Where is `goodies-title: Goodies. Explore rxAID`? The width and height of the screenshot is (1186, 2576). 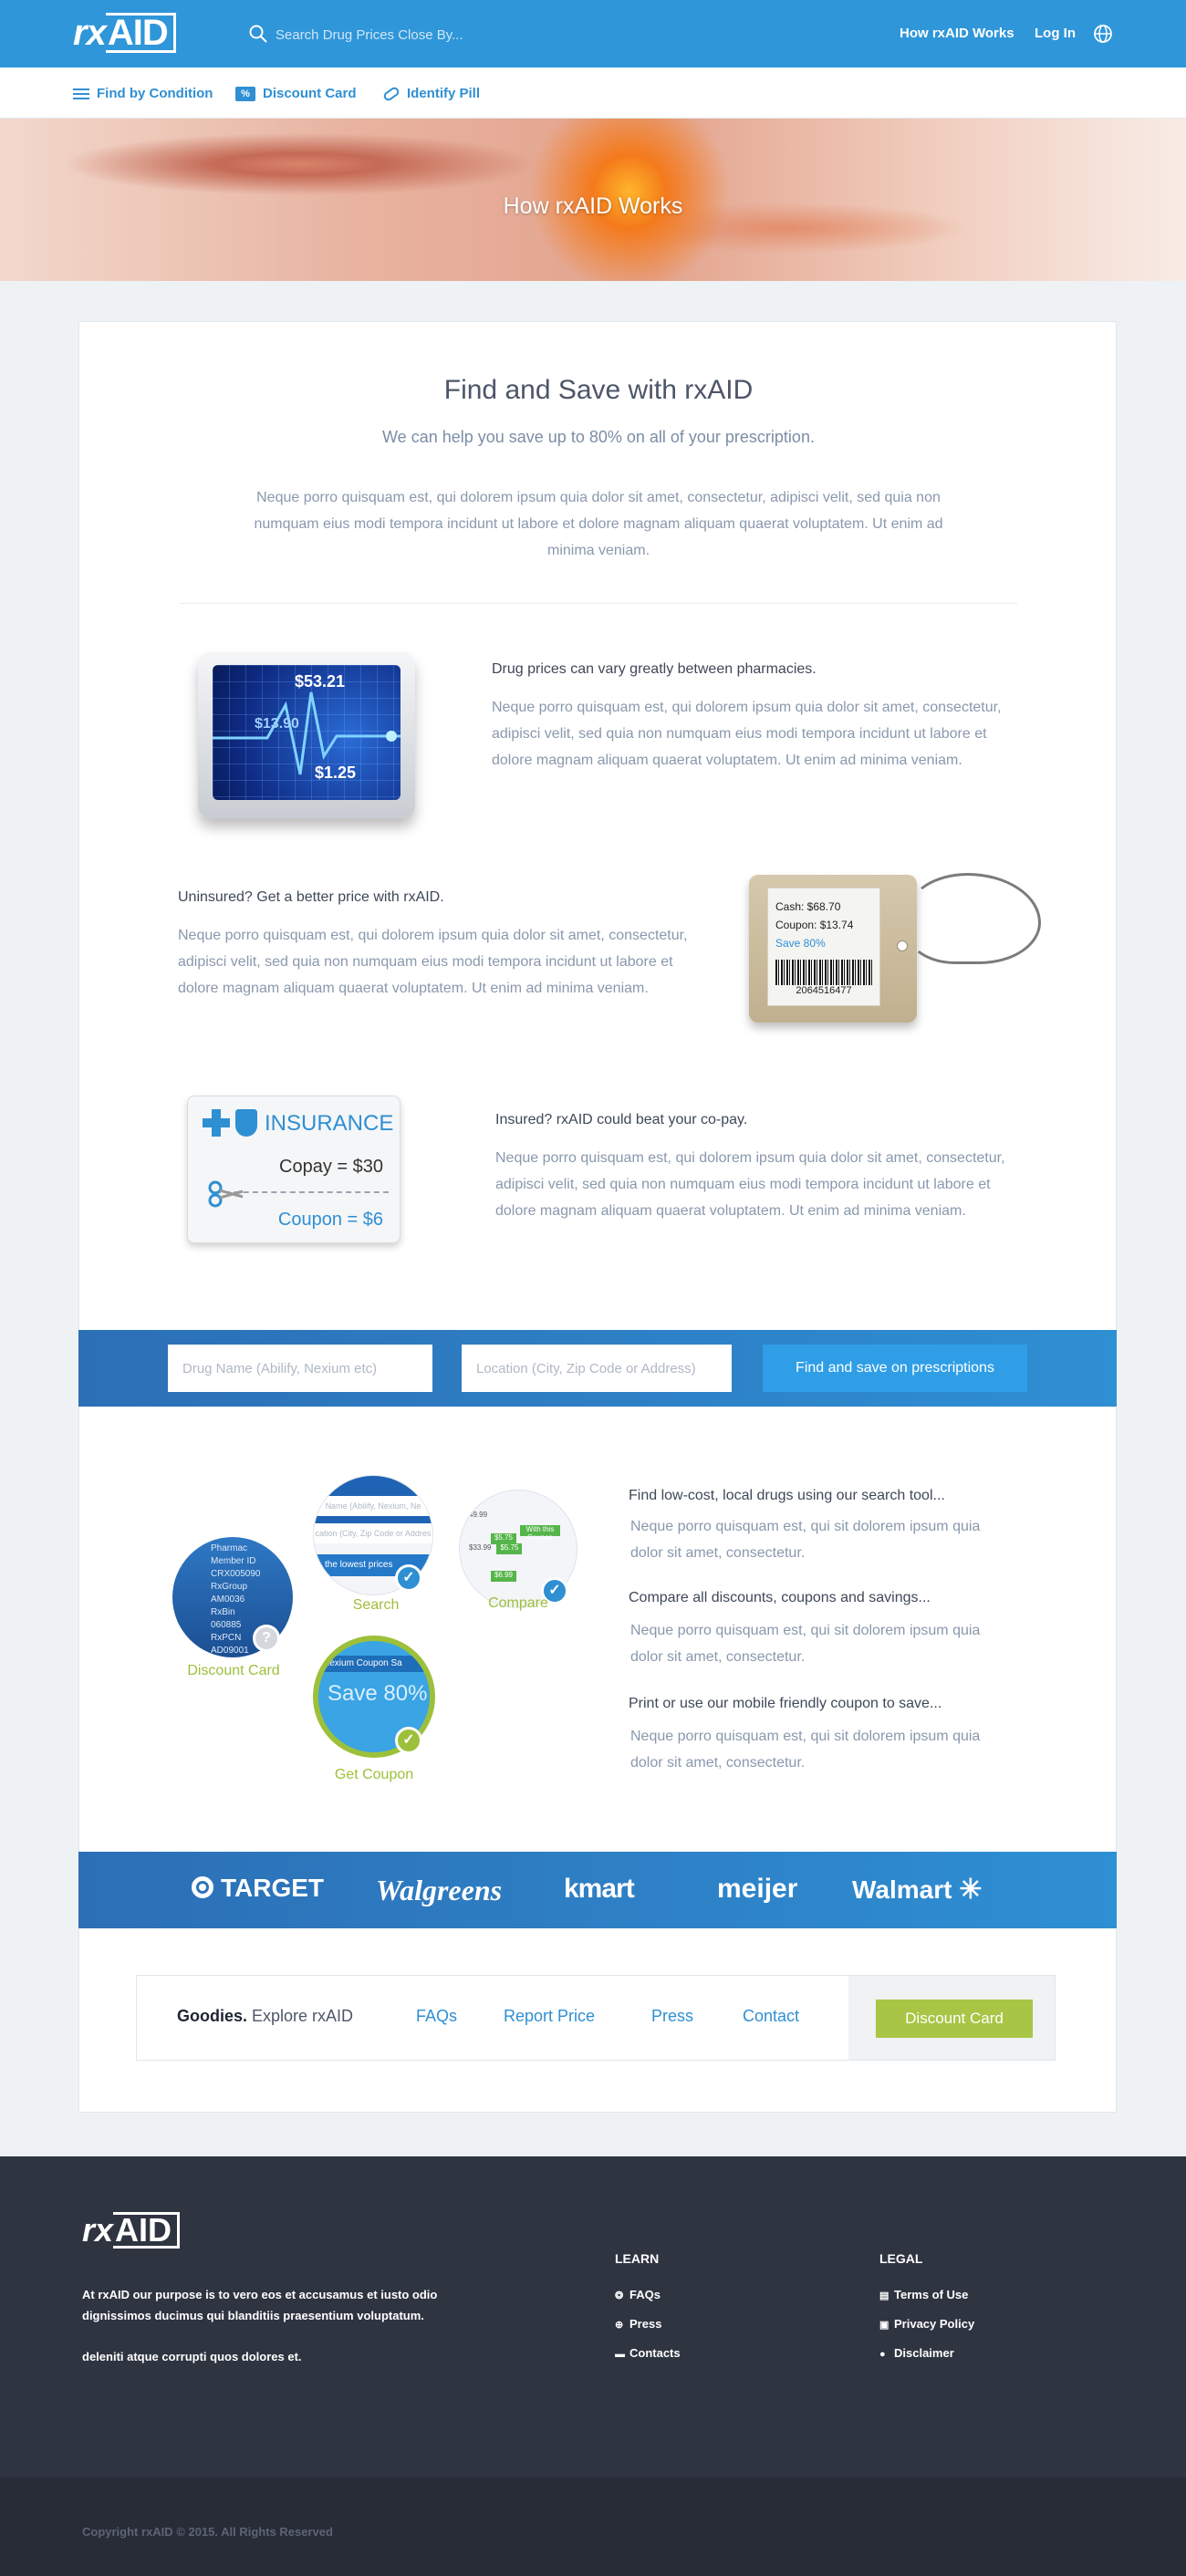 goodies-title: Goodies. Explore rxAID is located at coordinates (265, 2017).